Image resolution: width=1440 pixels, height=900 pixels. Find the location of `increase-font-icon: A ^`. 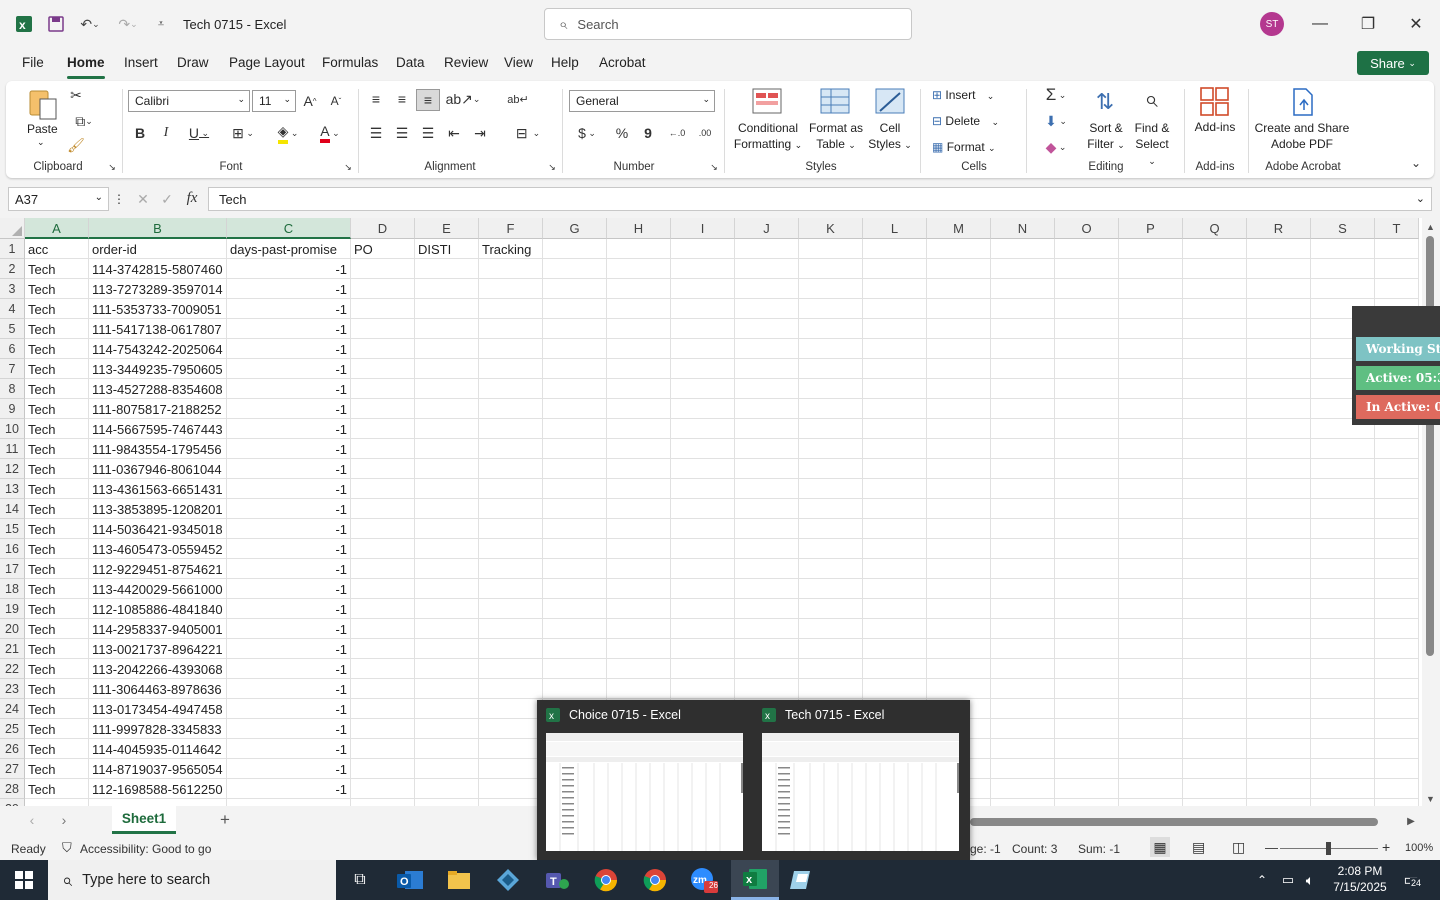

increase-font-icon: A ^ is located at coordinates (310, 101).